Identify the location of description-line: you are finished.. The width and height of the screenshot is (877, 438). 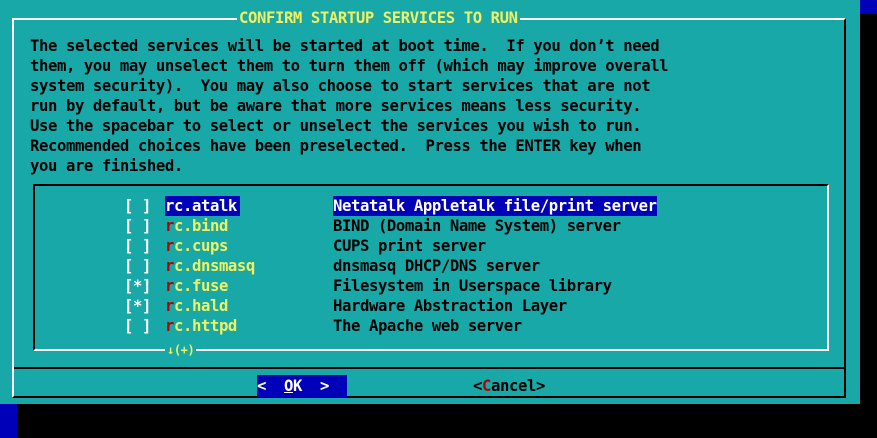
(106, 166).